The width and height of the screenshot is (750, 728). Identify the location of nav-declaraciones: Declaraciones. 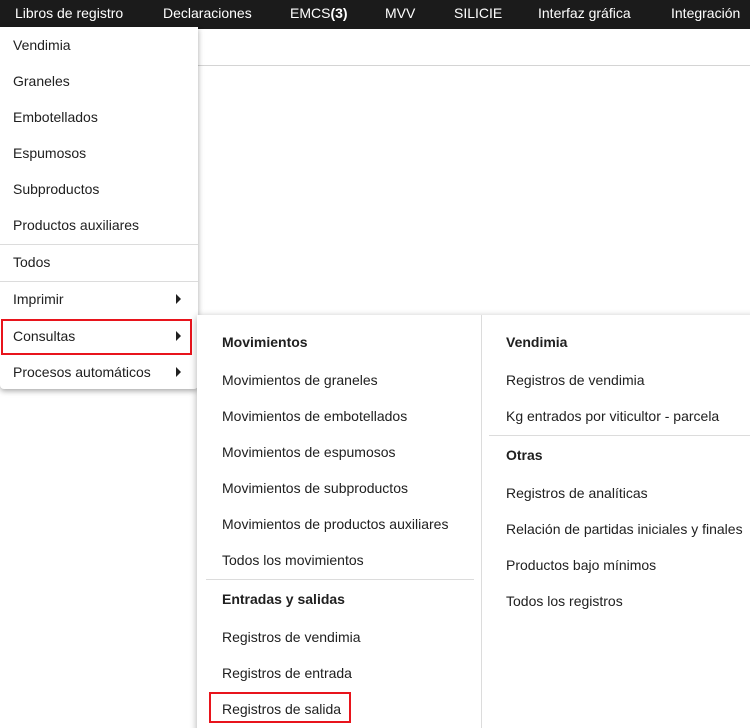
(207, 13).